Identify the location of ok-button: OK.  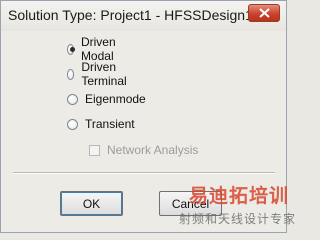
(91, 203).